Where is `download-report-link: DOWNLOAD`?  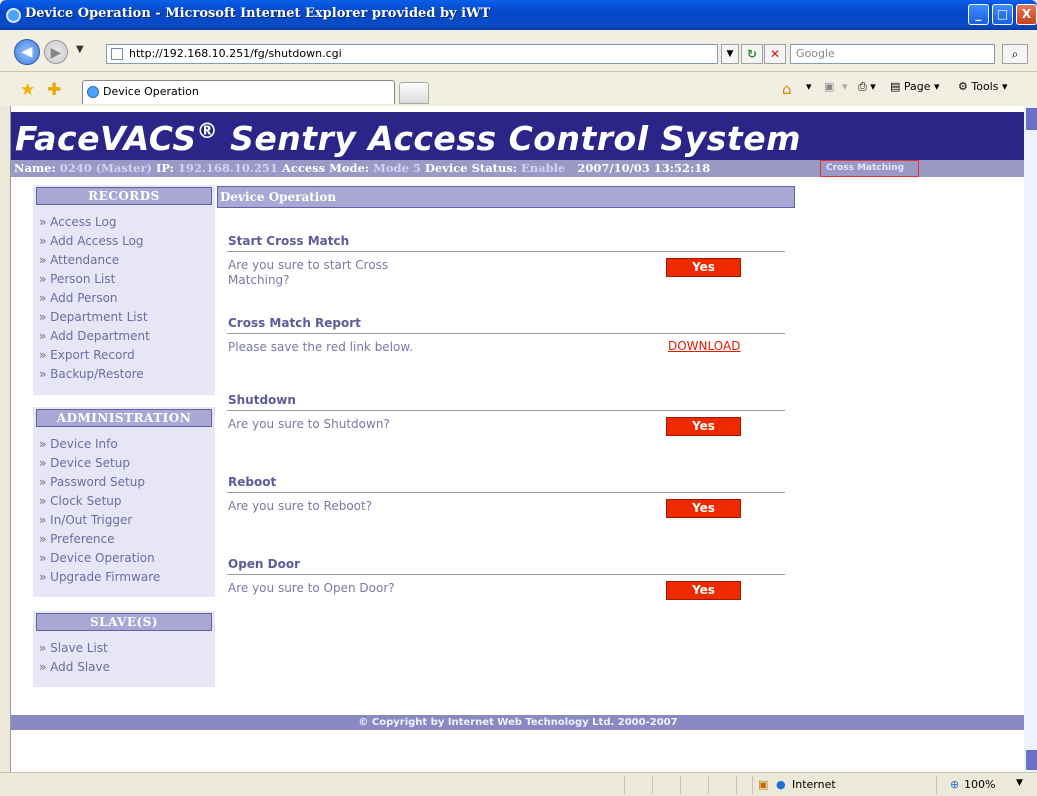
download-report-link: DOWNLOAD is located at coordinates (704, 346).